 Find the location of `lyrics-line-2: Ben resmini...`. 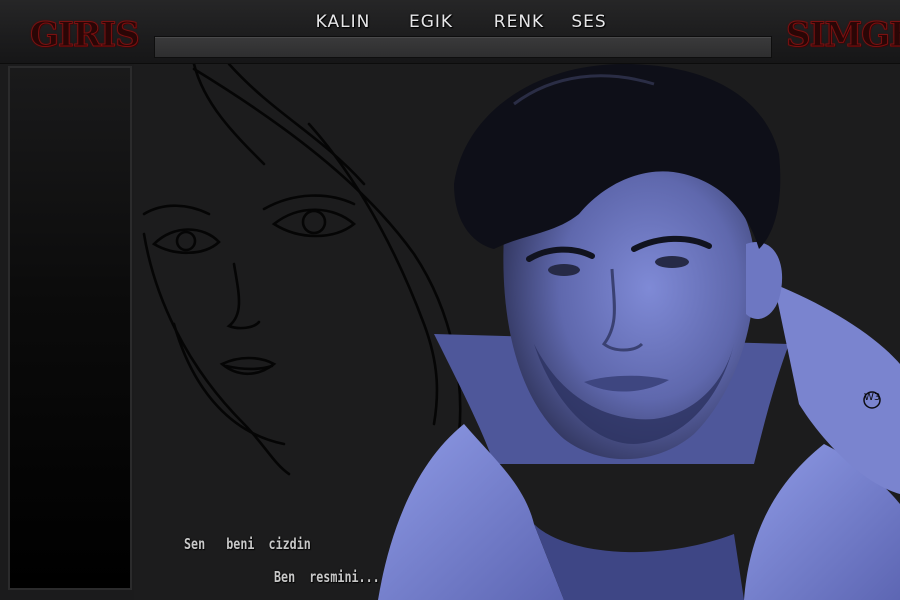

lyrics-line-2: Ben resmini... is located at coordinates (327, 577).